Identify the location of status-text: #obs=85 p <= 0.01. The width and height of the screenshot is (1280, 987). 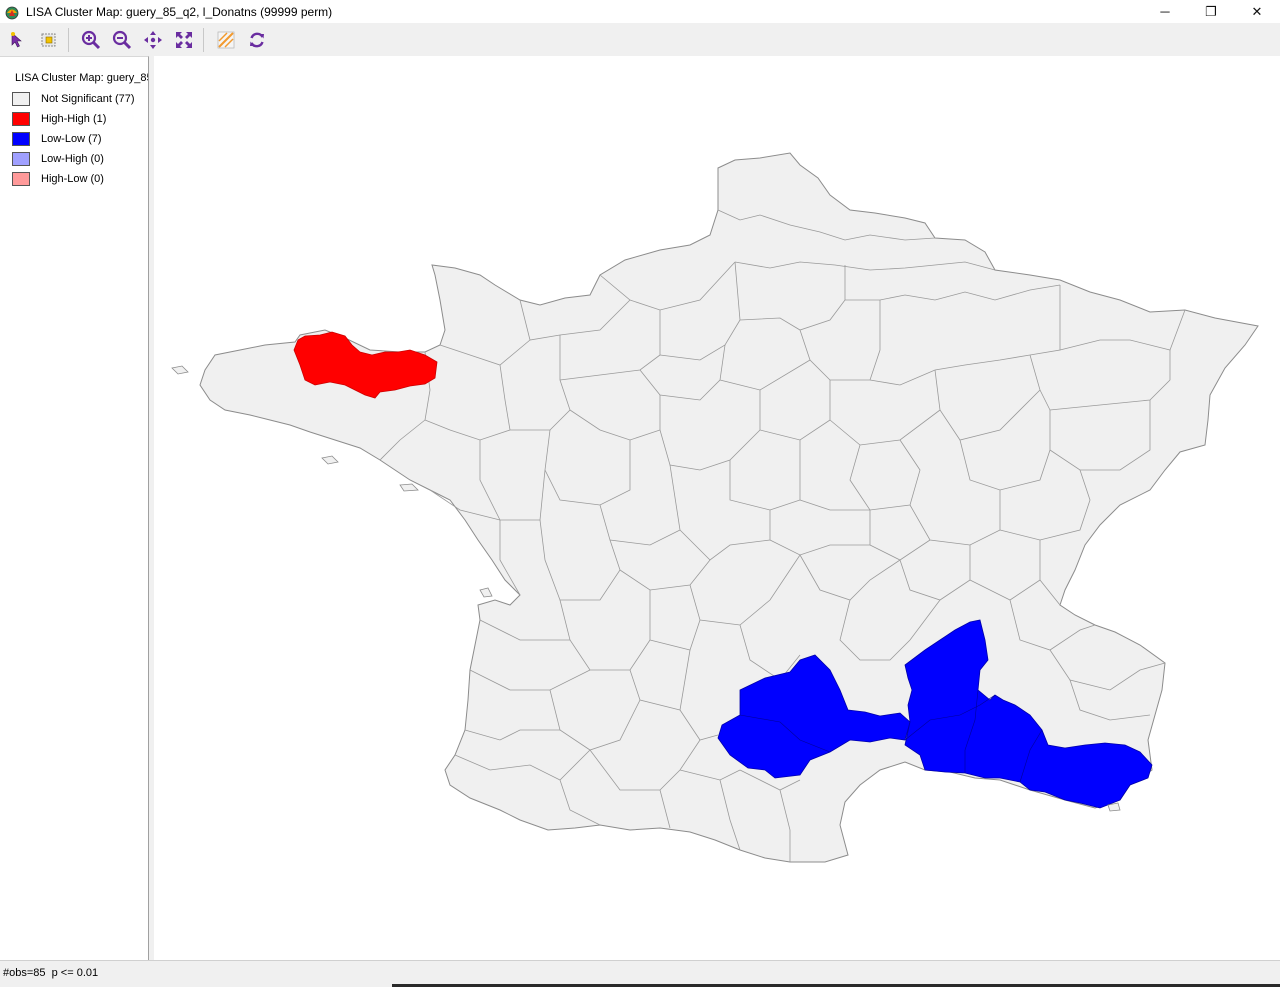
(51, 973).